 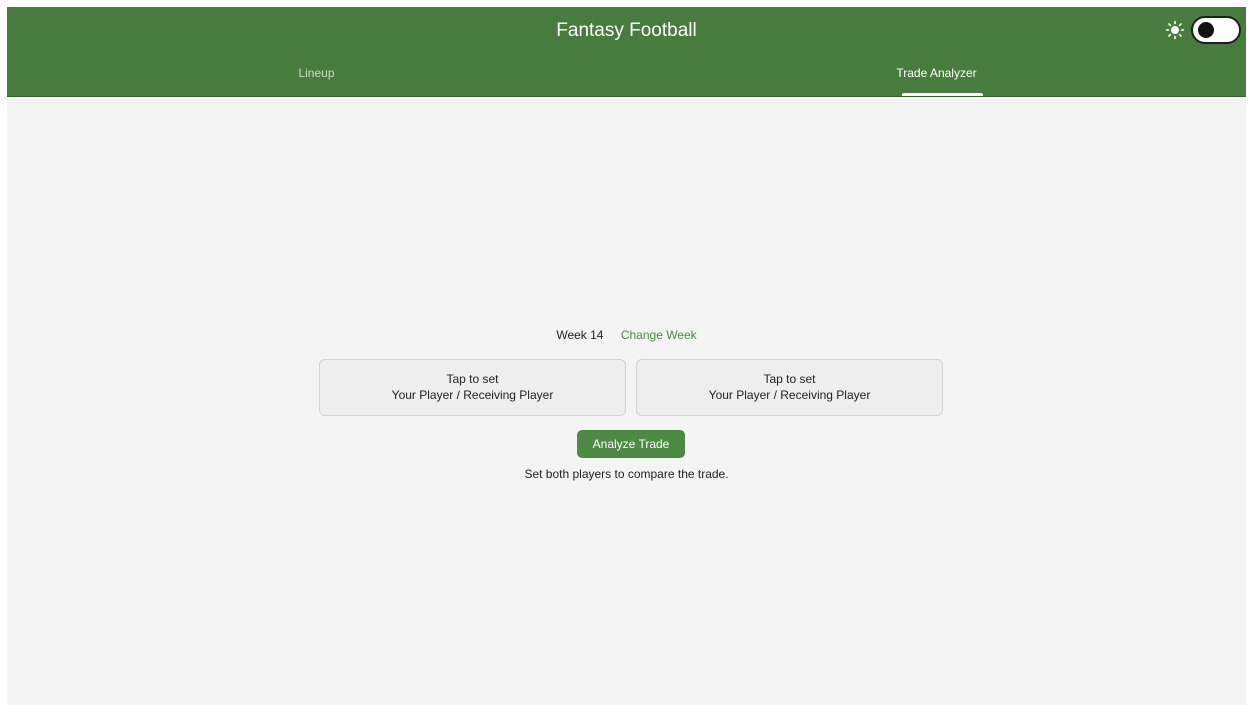 I want to click on theme-toggle-group, so click(x=1203, y=30).